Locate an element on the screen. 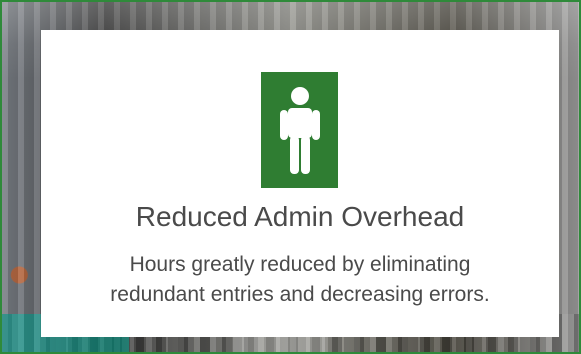 The width and height of the screenshot is (581, 354). person-icon-tile is located at coordinates (299, 130).